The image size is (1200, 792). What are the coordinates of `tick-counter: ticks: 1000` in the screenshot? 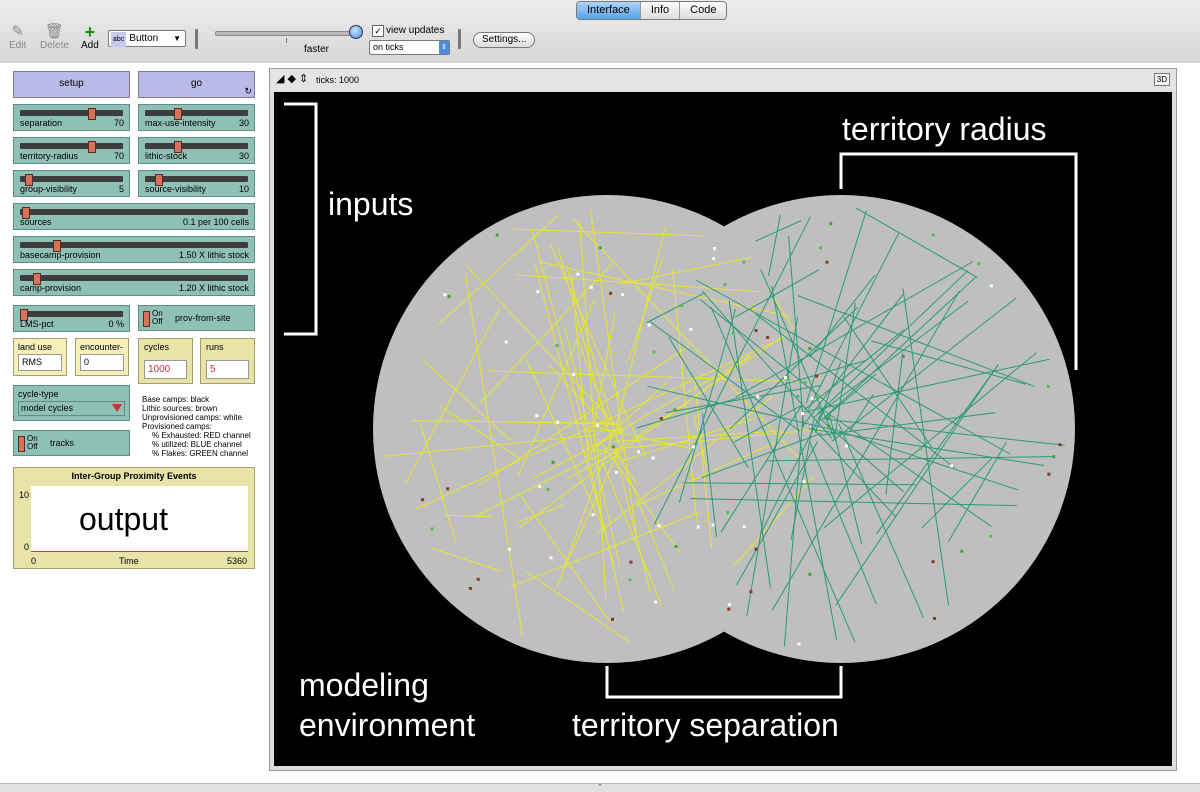 It's located at (338, 80).